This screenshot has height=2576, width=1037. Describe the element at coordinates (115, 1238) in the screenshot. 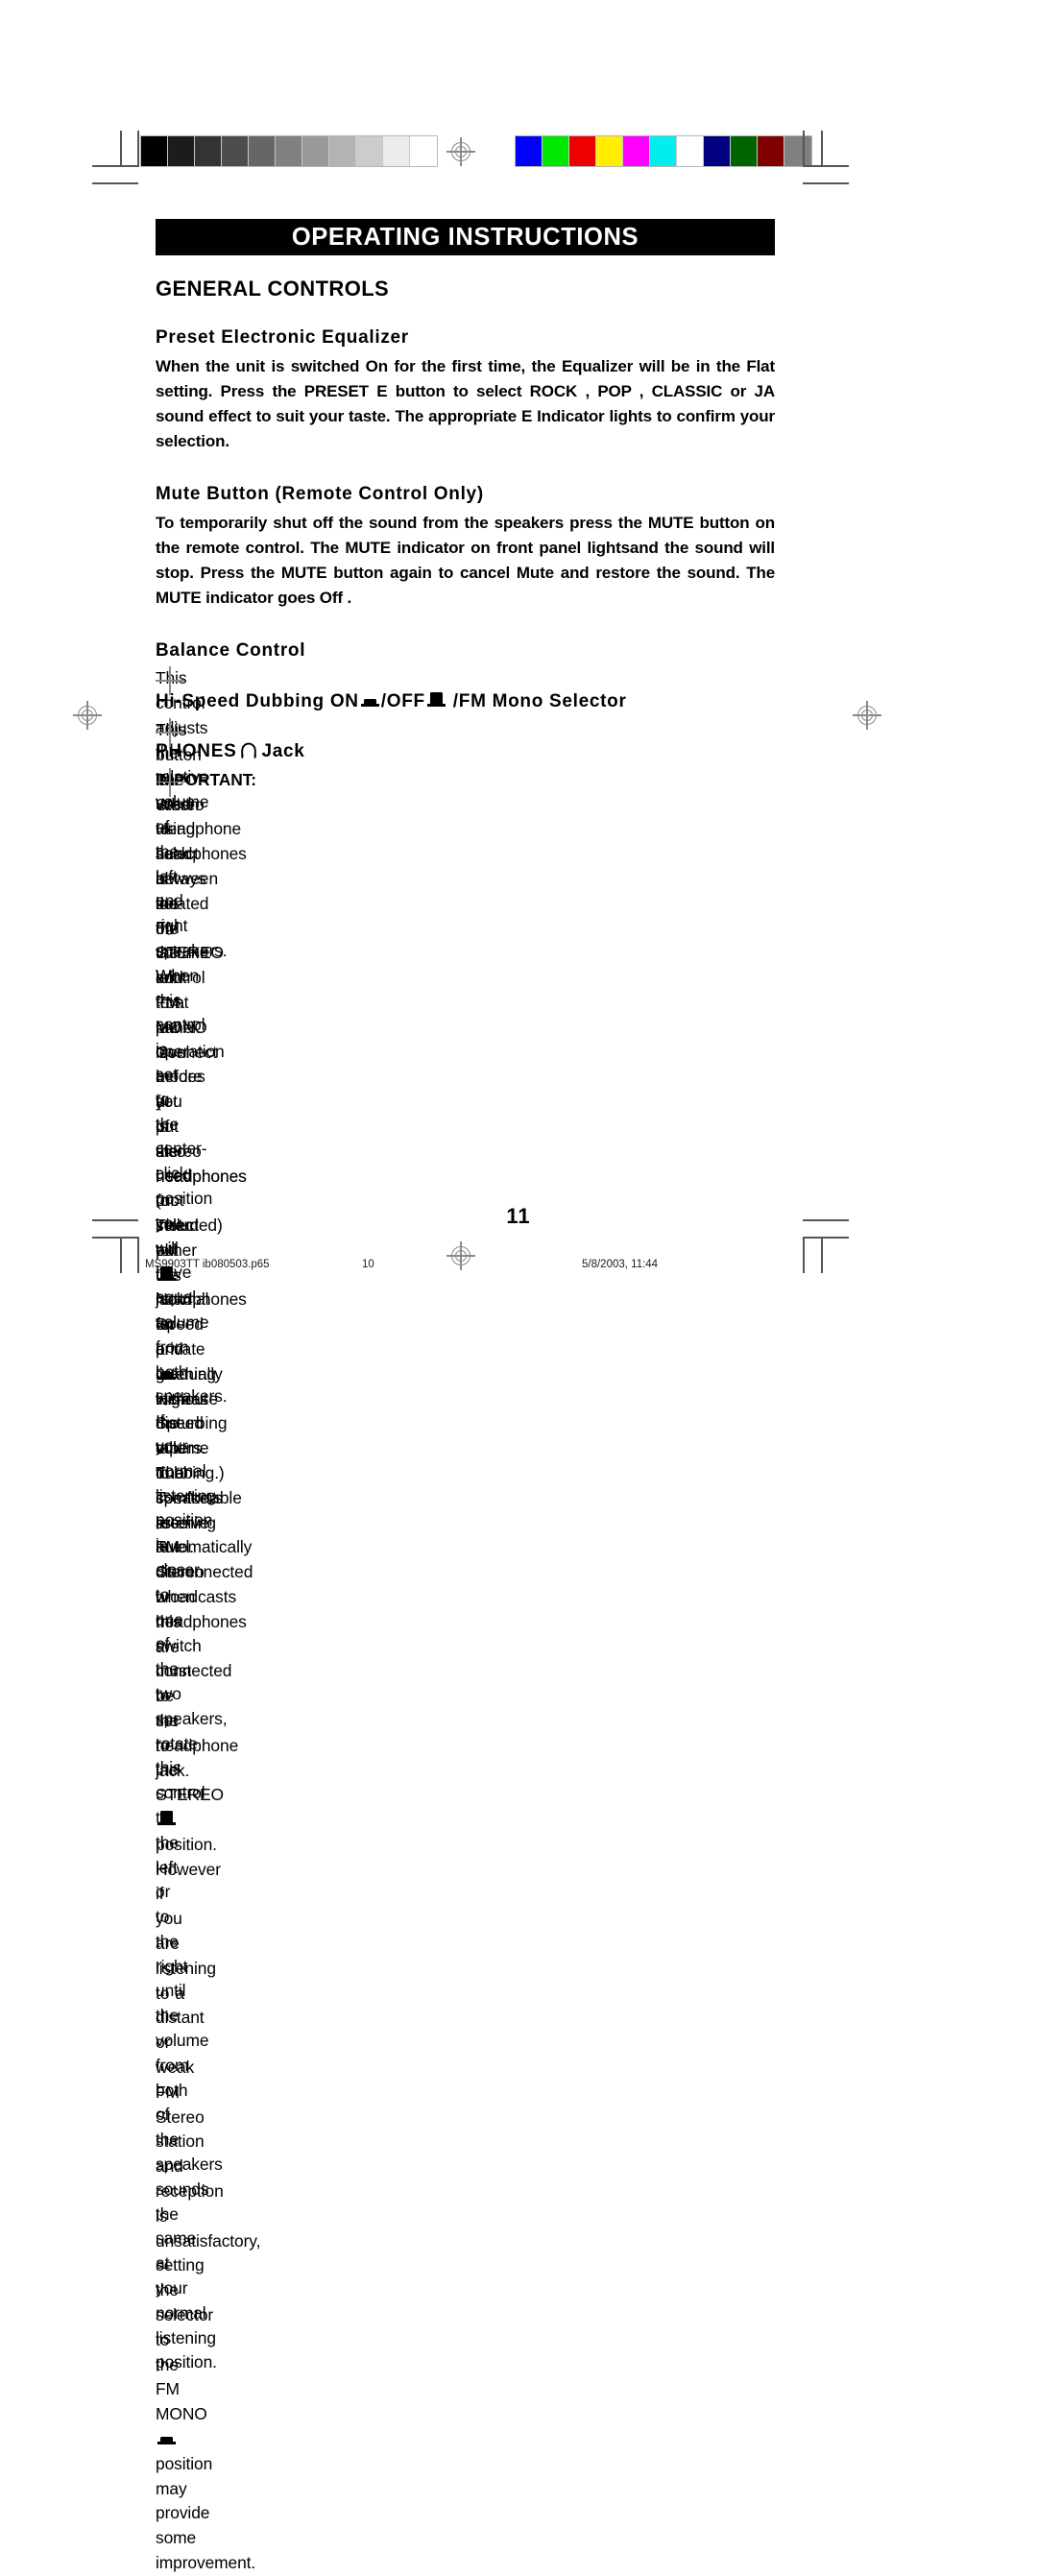

I see `crop-mark-bottom-left` at that location.